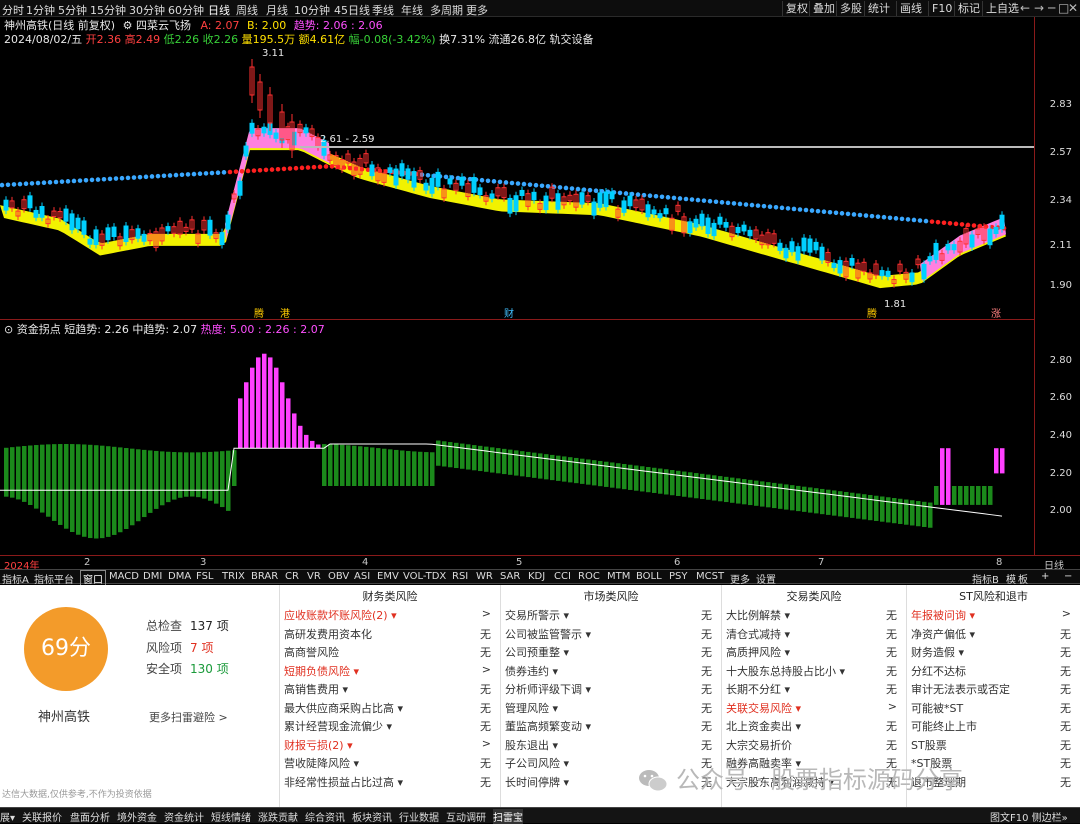 This screenshot has height=824, width=1080. I want to click on indicator-tab: KDJ, so click(536, 576).